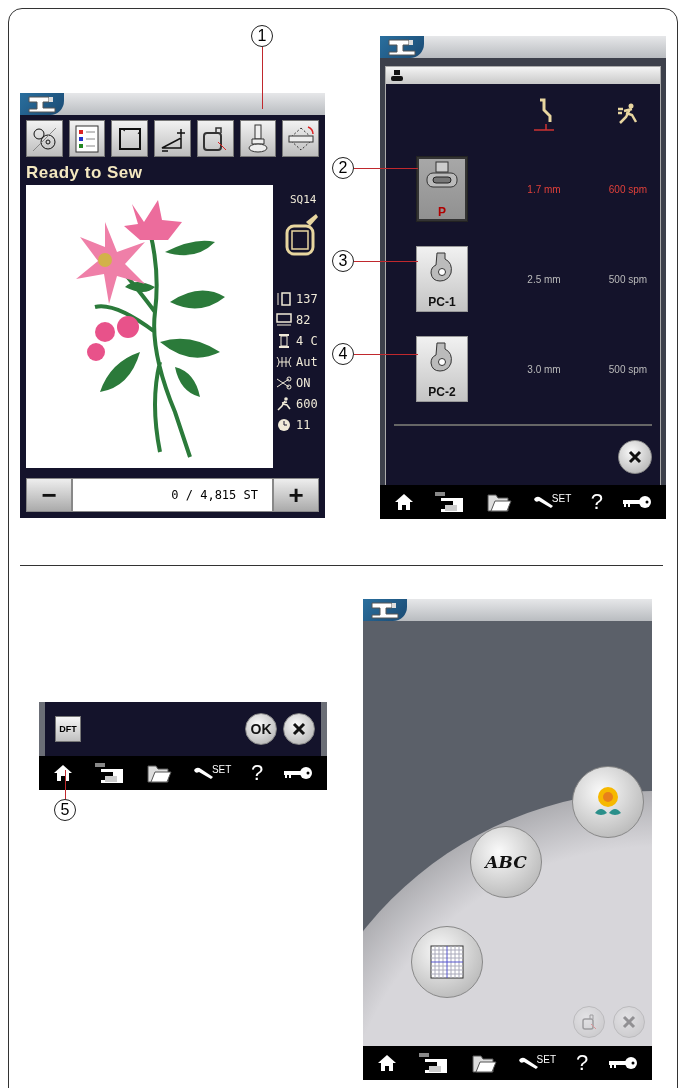 This screenshot has height=1088, width=683. I want to click on plus-button: +, so click(296, 495).